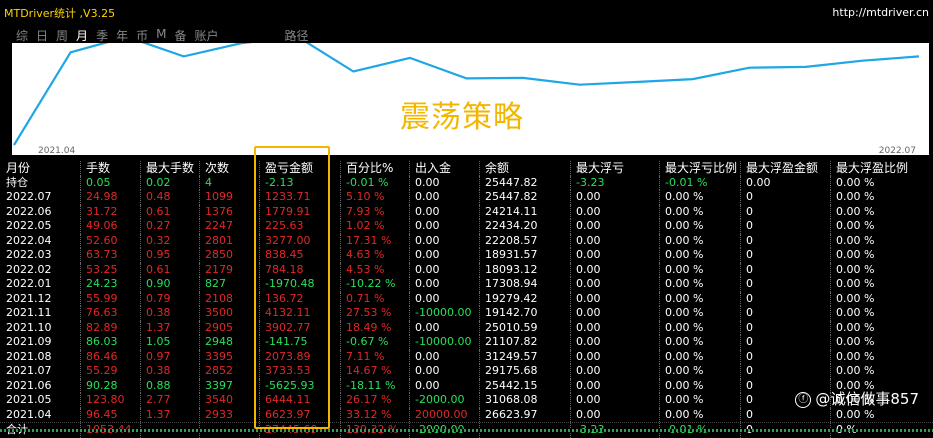  What do you see at coordinates (29, 196) in the screenshot?
I see `table-cell: 2022.07` at bounding box center [29, 196].